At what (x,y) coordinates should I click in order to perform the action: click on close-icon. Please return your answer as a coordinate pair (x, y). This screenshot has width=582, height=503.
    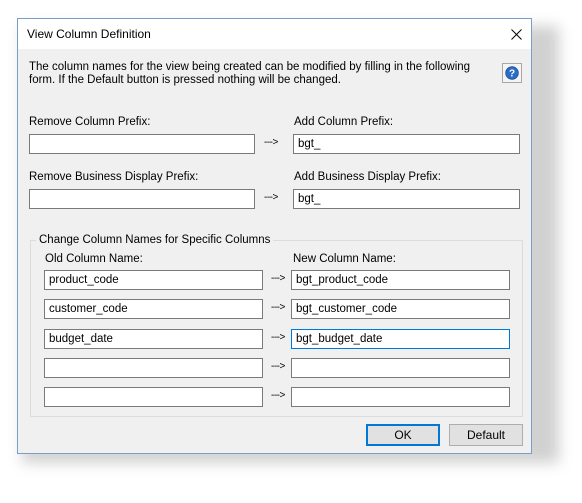
    Looking at the image, I should click on (516, 34).